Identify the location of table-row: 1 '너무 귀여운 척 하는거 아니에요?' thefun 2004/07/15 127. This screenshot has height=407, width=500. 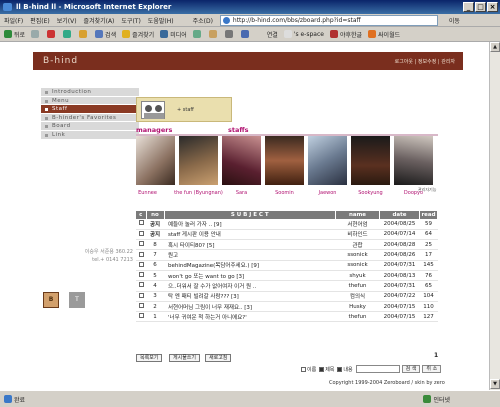
(287, 317).